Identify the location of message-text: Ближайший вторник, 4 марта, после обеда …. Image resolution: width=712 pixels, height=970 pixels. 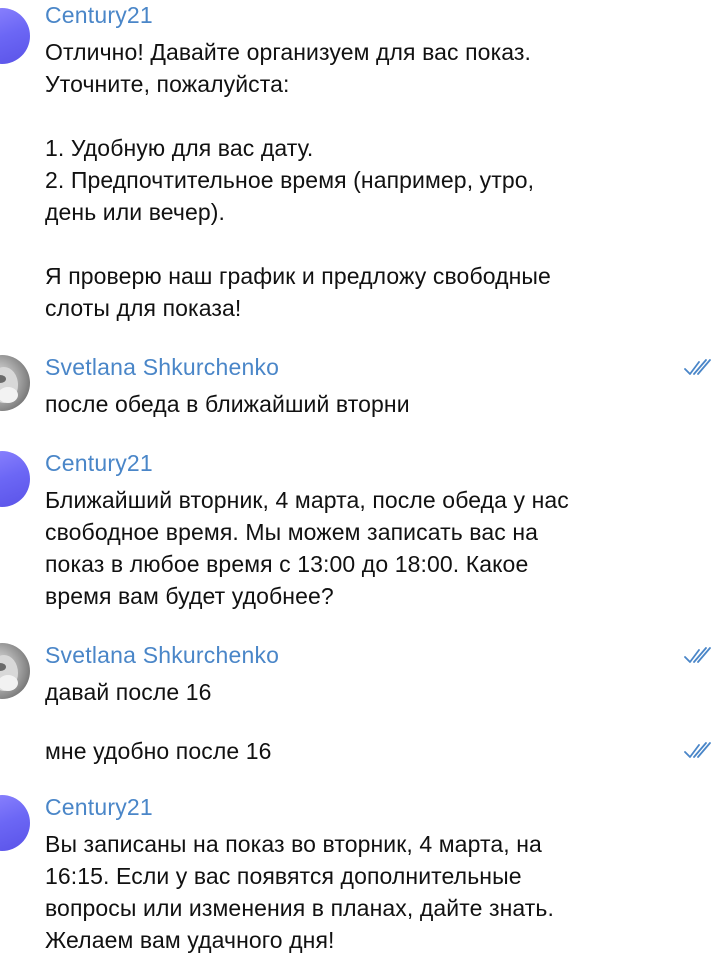
(307, 548).